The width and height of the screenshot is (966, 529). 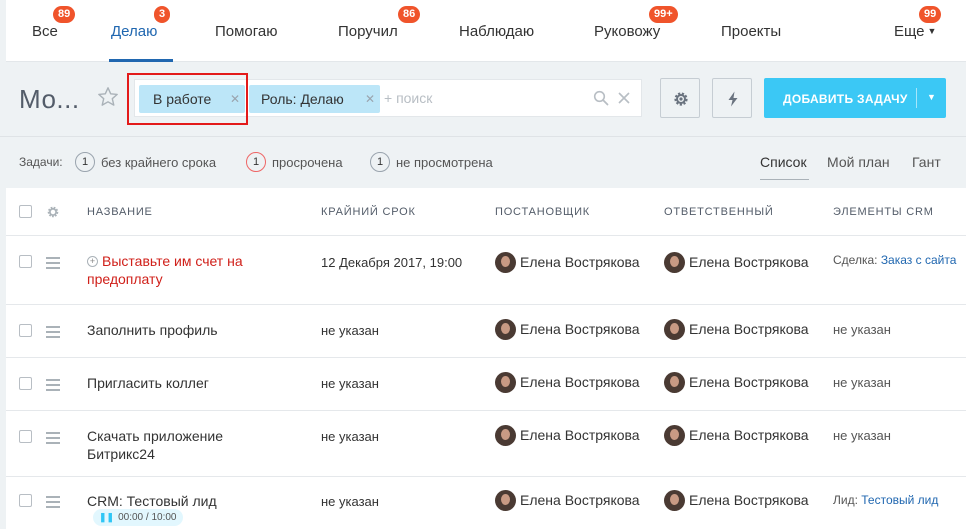 What do you see at coordinates (134, 31) in the screenshot?
I see `tab-doing: Делаю` at bounding box center [134, 31].